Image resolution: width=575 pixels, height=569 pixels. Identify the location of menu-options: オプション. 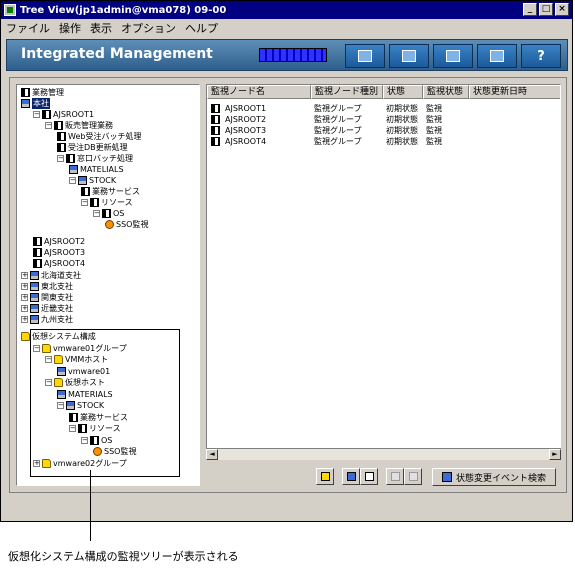
(148, 28).